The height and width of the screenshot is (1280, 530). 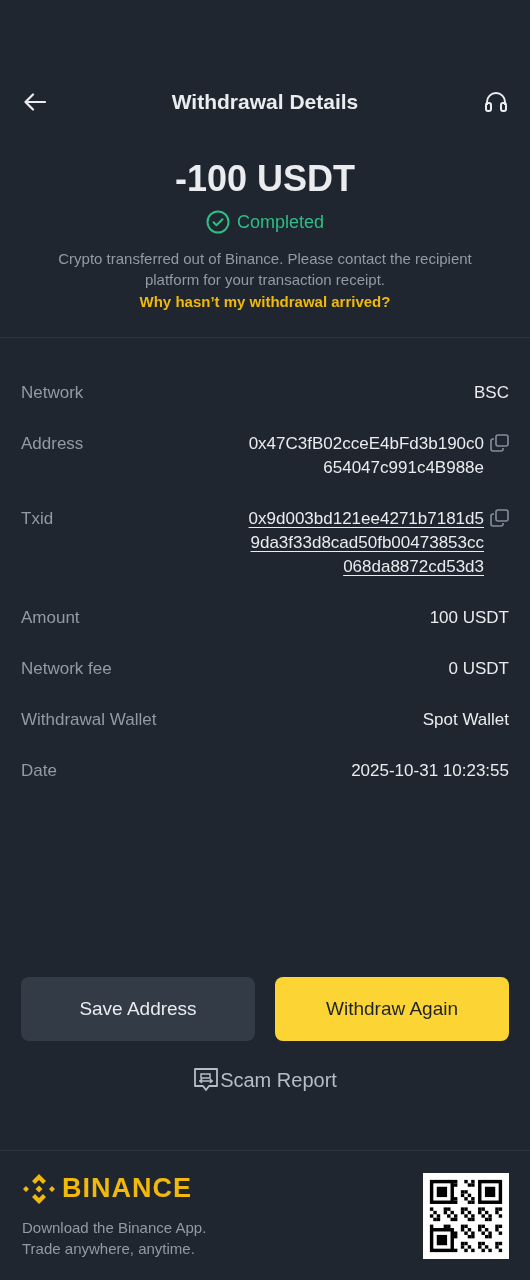 I want to click on detail-label: Address, so click(x=52, y=444).